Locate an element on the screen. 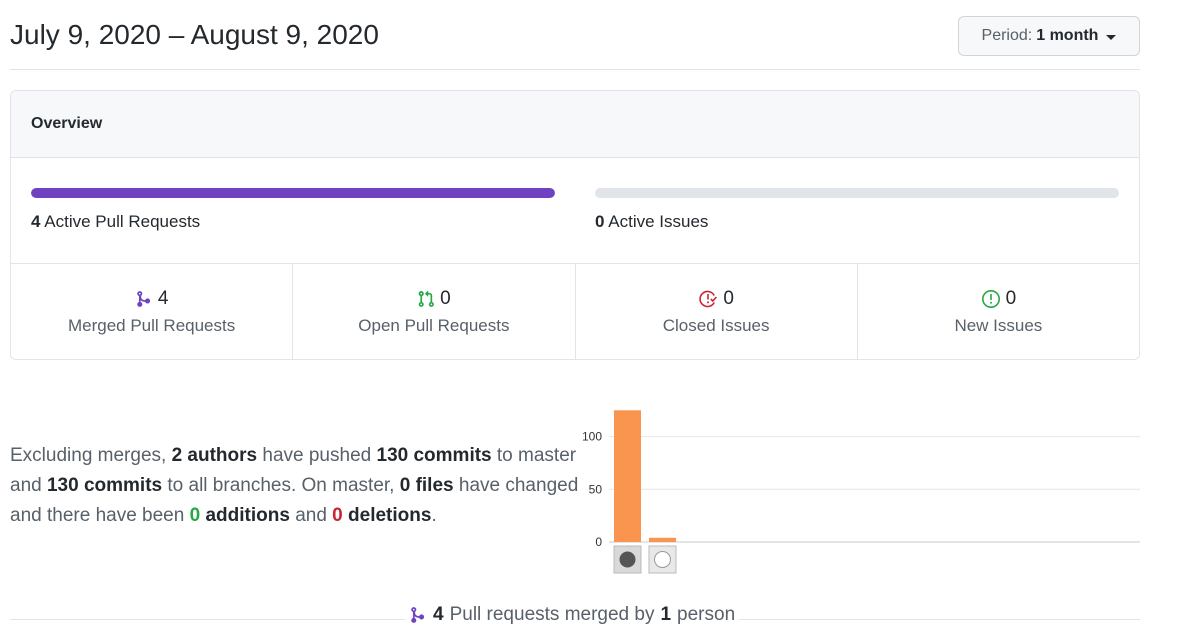 This screenshot has height=640, width=1202. y-tick-label: 100 is located at coordinates (592, 437).